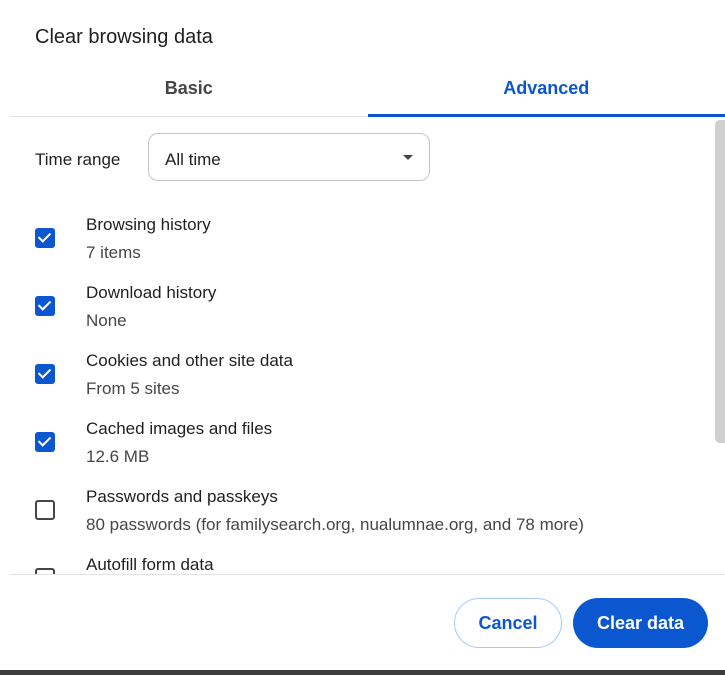  I want to click on dropdown-caret-icon, so click(408, 157).